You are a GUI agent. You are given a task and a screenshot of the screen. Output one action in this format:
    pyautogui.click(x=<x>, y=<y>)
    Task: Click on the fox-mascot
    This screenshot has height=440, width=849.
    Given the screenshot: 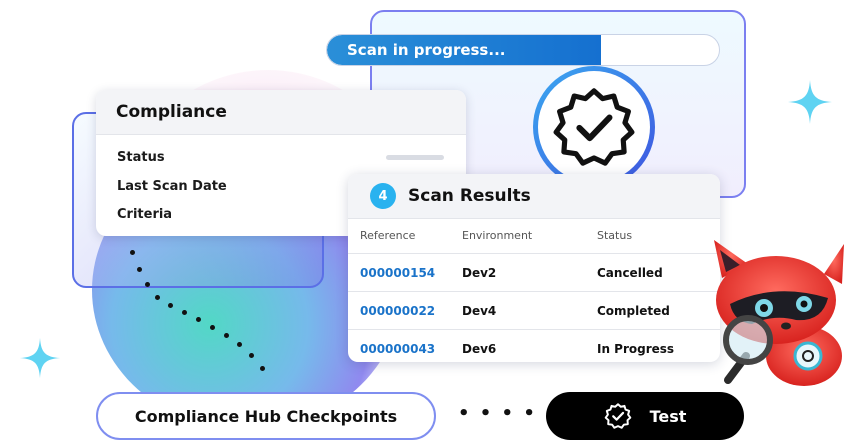 What is the action you would take?
    pyautogui.click(x=779, y=313)
    